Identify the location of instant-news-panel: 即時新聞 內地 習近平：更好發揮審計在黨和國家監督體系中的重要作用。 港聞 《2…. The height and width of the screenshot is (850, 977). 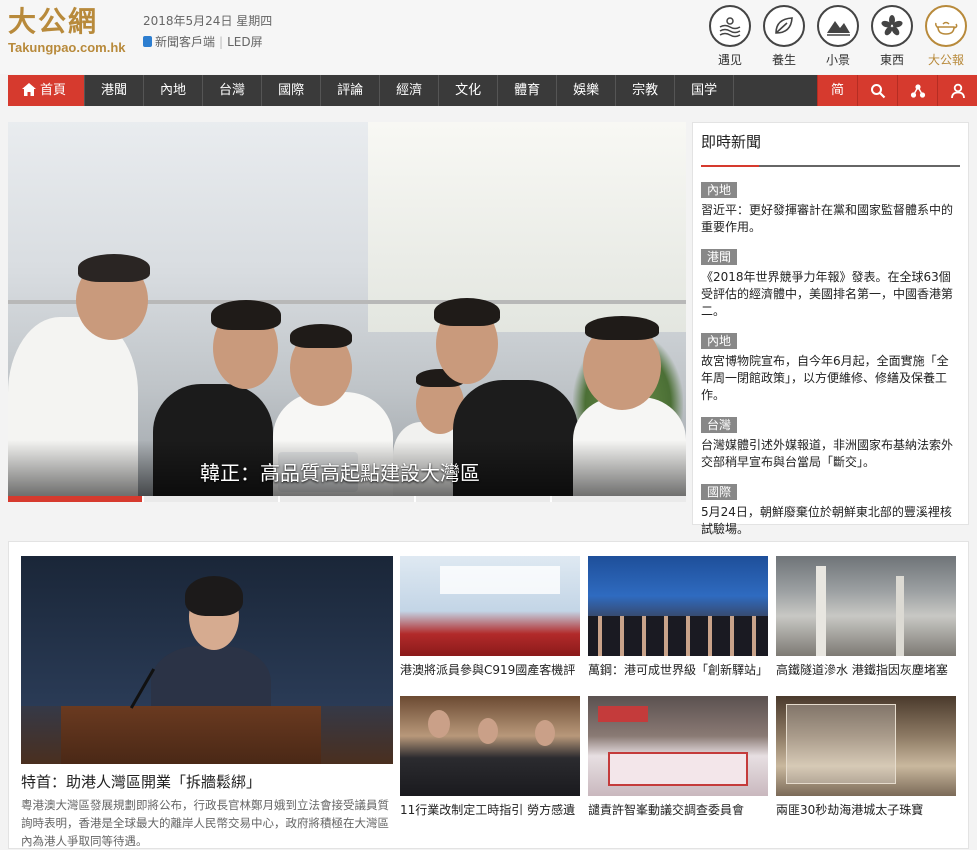
(830, 329).